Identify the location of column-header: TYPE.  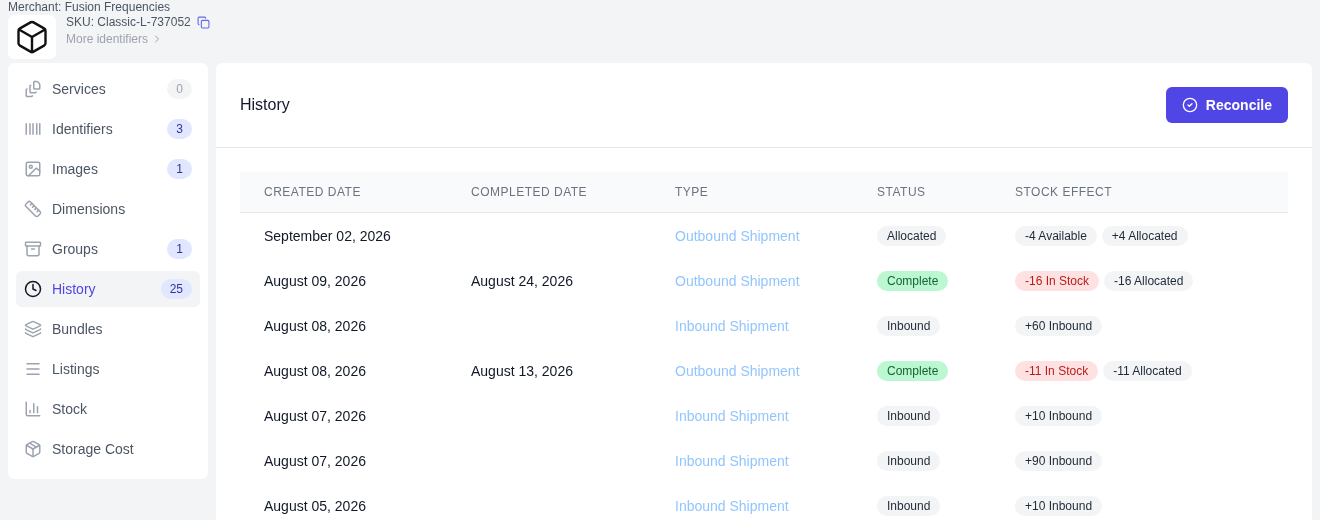
(692, 192).